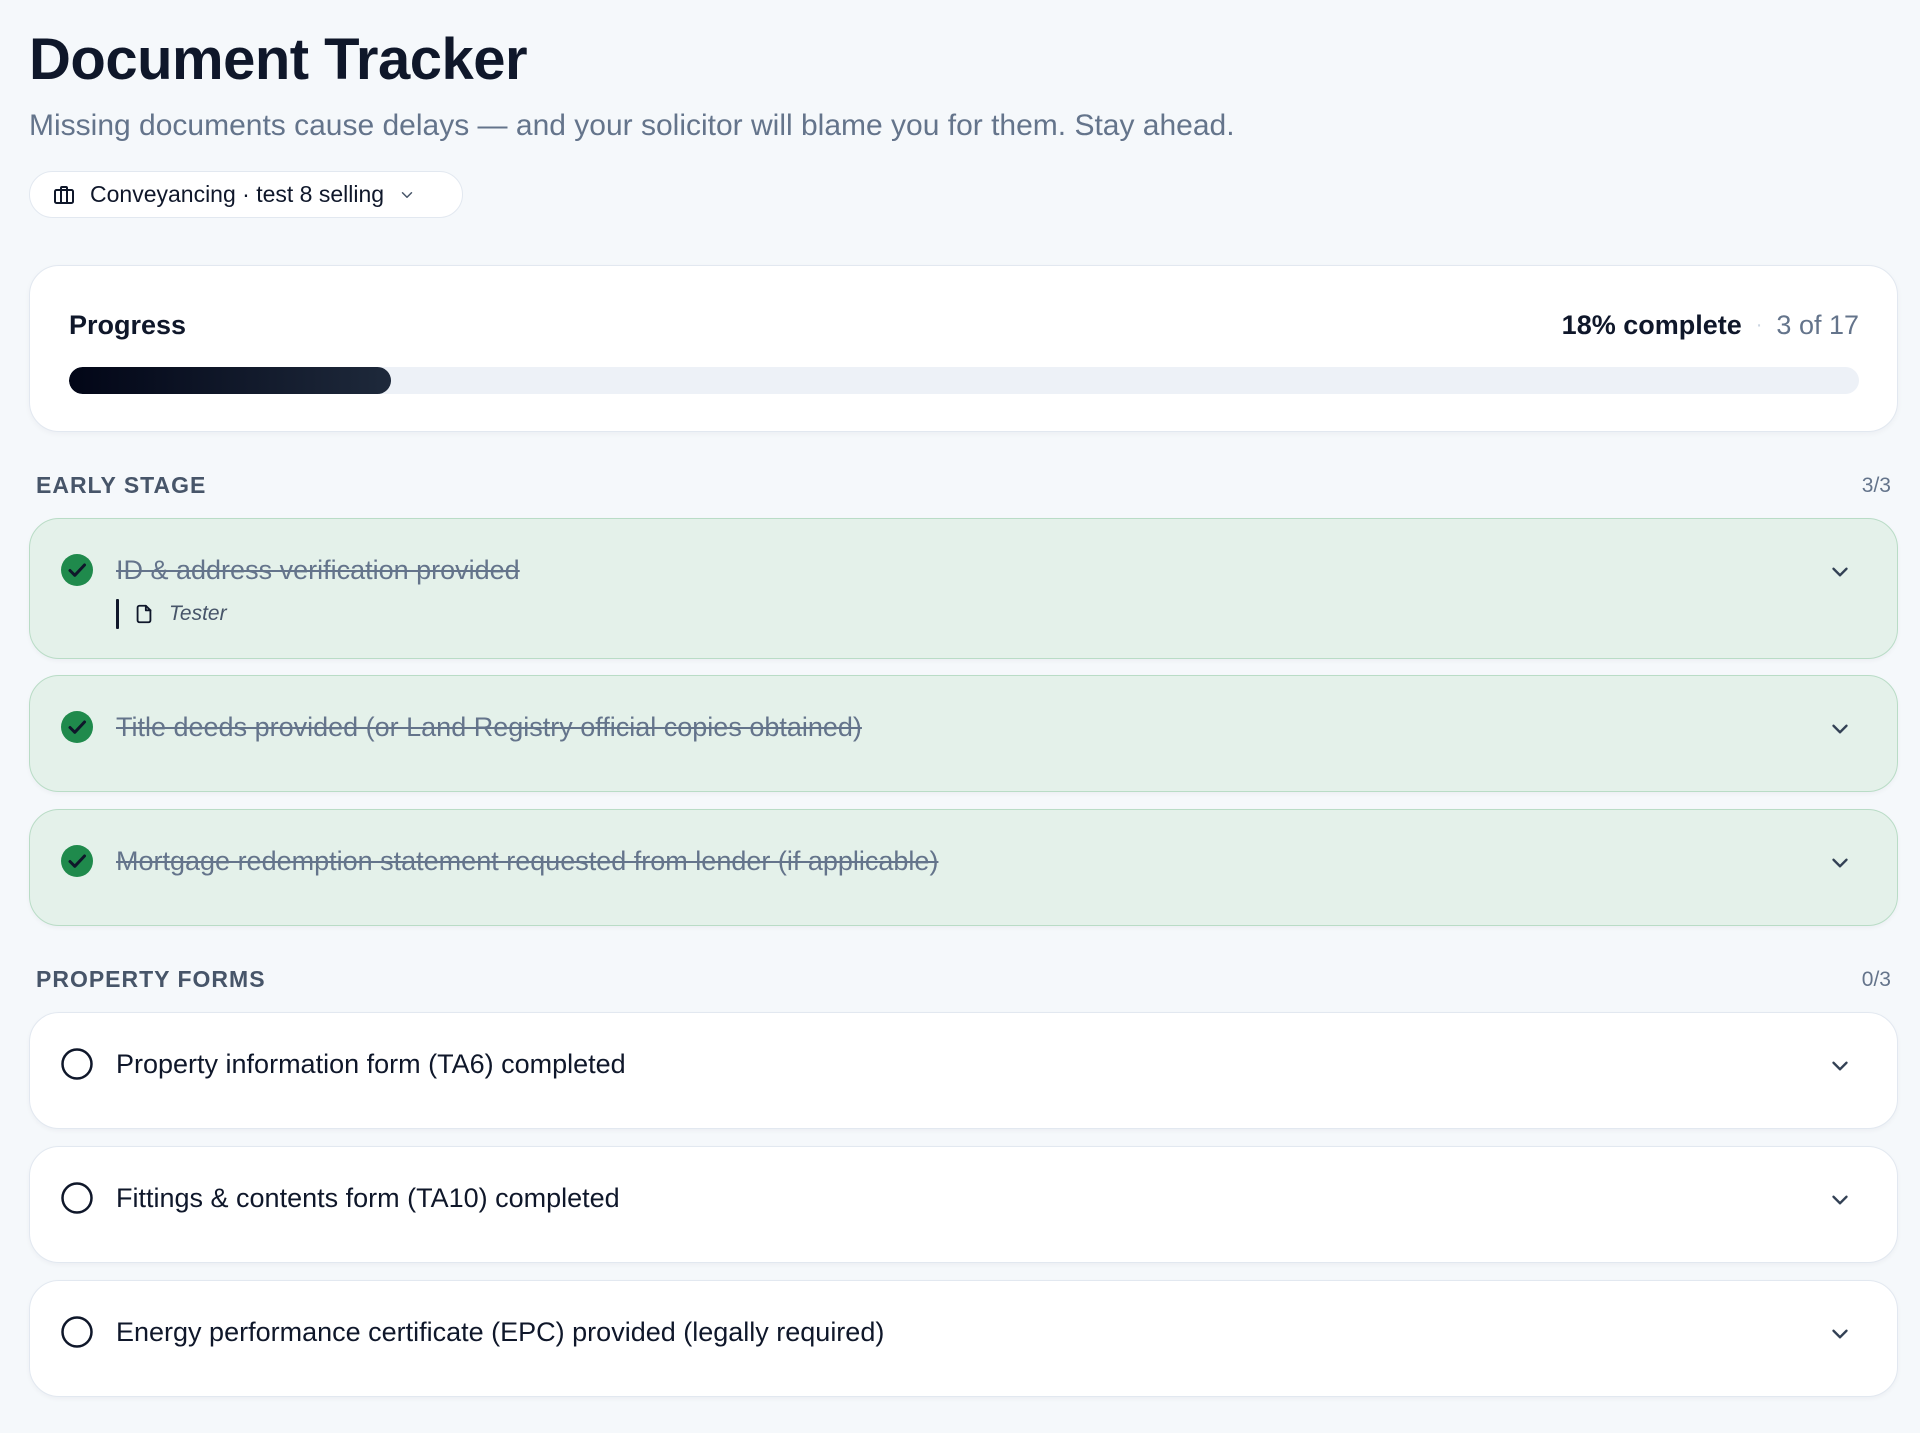  Describe the element at coordinates (128, 325) in the screenshot. I see `progress-label: Progress` at that location.